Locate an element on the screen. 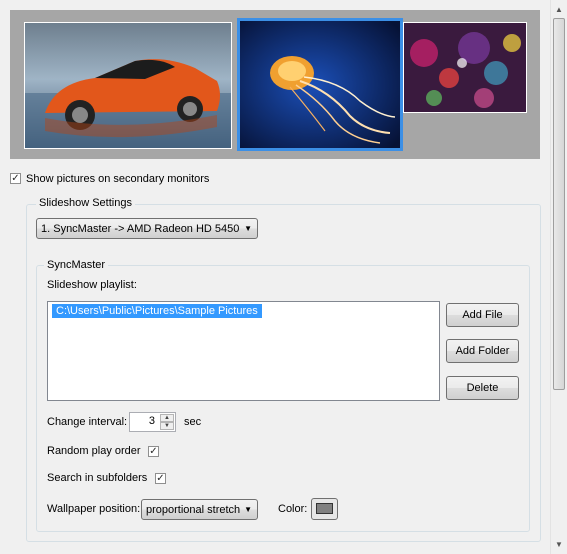 The image size is (567, 554). monitor-thumbnail-jellyfish is located at coordinates (320, 84).